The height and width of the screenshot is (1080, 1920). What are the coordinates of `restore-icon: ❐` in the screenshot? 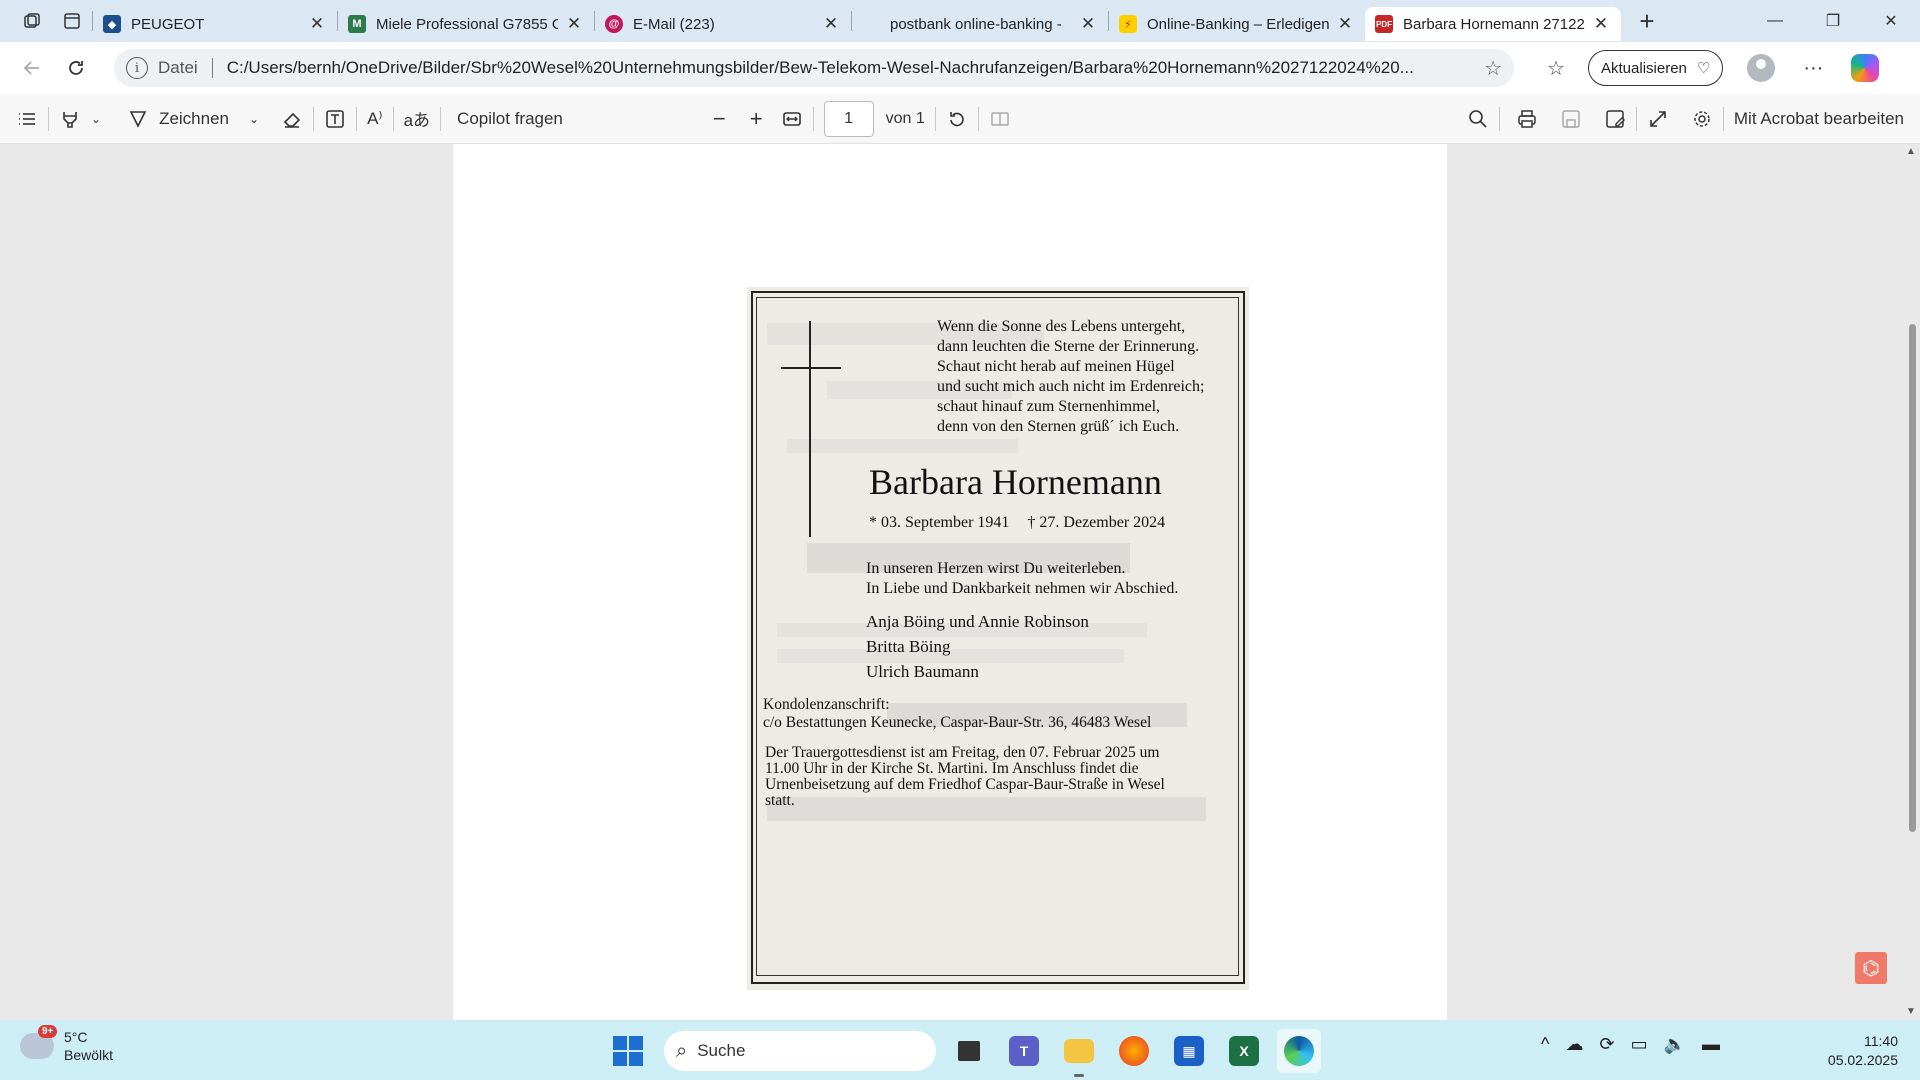 It's located at (1833, 21).